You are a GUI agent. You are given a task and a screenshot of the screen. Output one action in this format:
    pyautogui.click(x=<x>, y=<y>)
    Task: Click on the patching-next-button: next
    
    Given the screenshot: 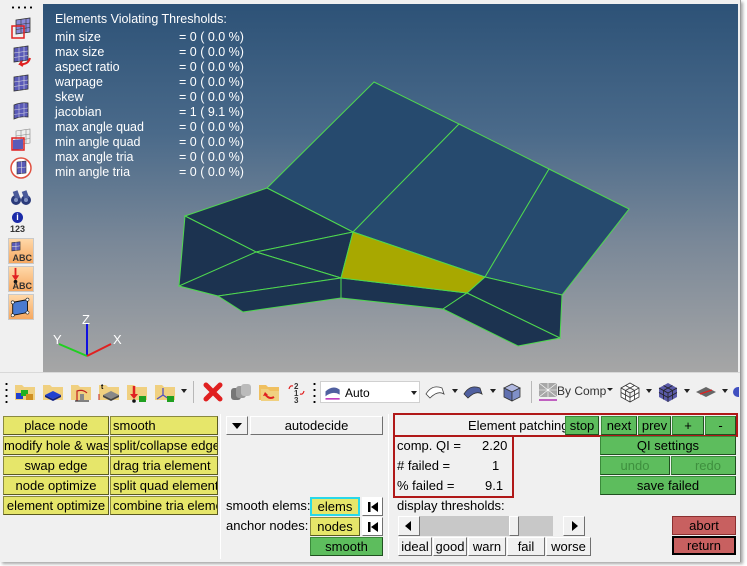 What is the action you would take?
    pyautogui.click(x=619, y=425)
    